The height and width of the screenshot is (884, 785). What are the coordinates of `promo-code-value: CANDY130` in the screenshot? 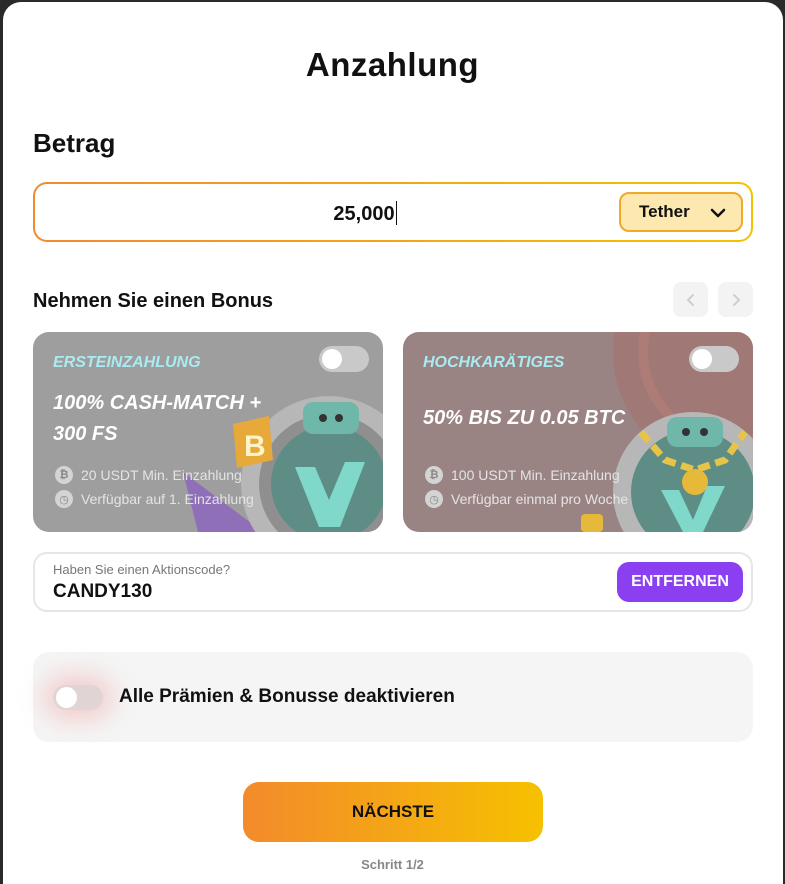 It's located at (102, 592).